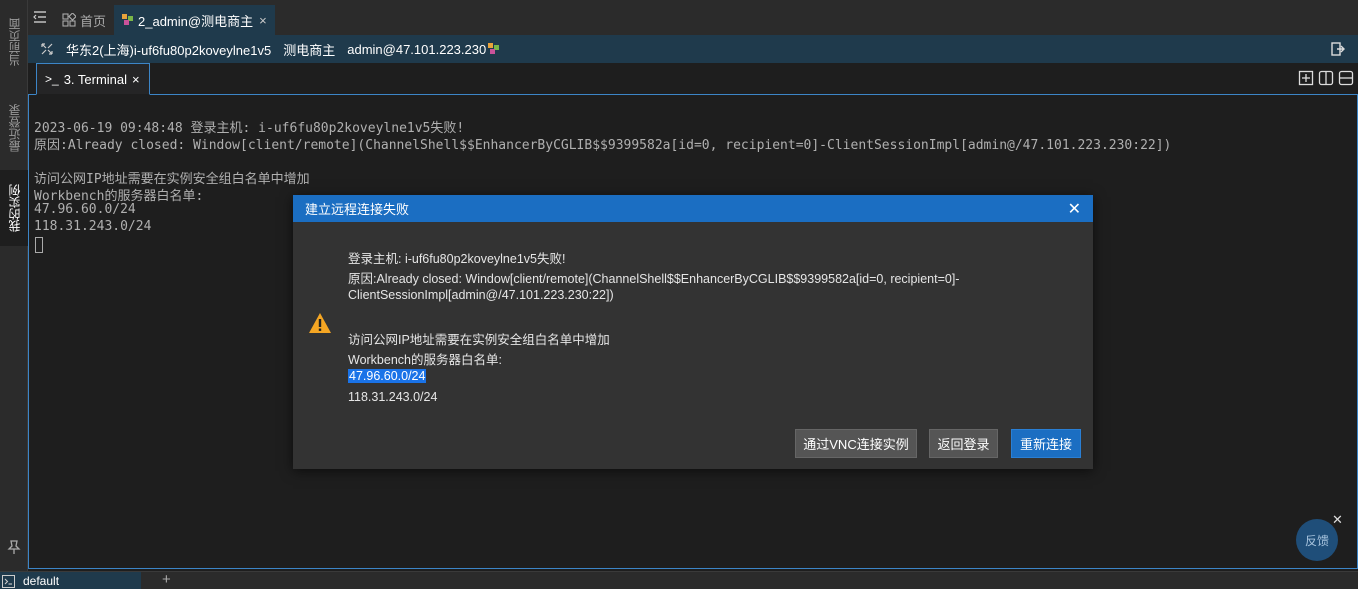 This screenshot has width=1358, height=589. What do you see at coordinates (856, 443) in the screenshot?
I see `vnc-connect-button: 通过VNC连接实例` at bounding box center [856, 443].